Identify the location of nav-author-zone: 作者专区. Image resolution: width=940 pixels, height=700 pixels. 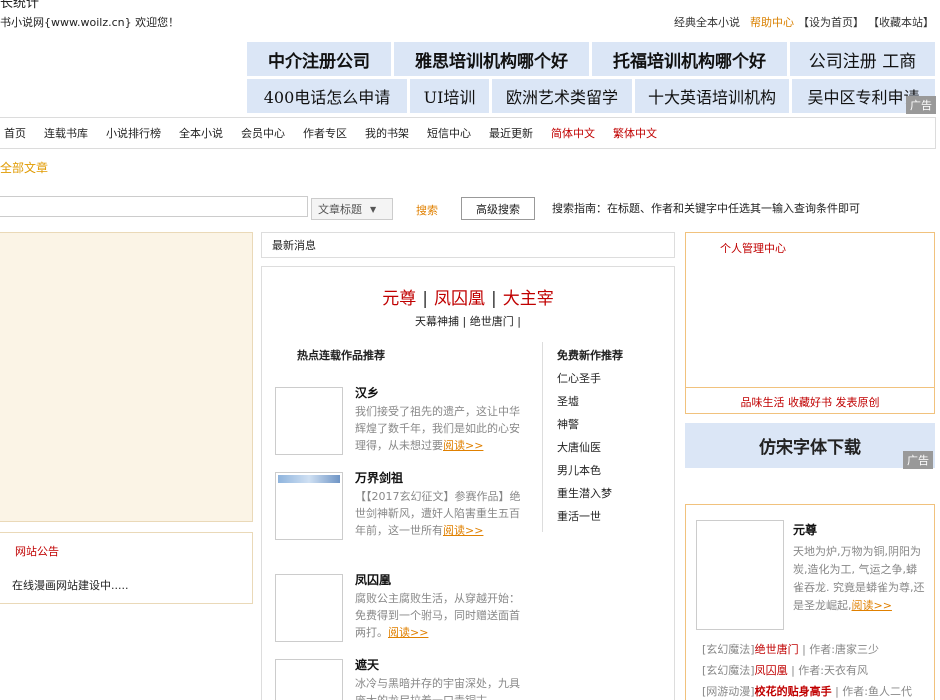
(325, 133).